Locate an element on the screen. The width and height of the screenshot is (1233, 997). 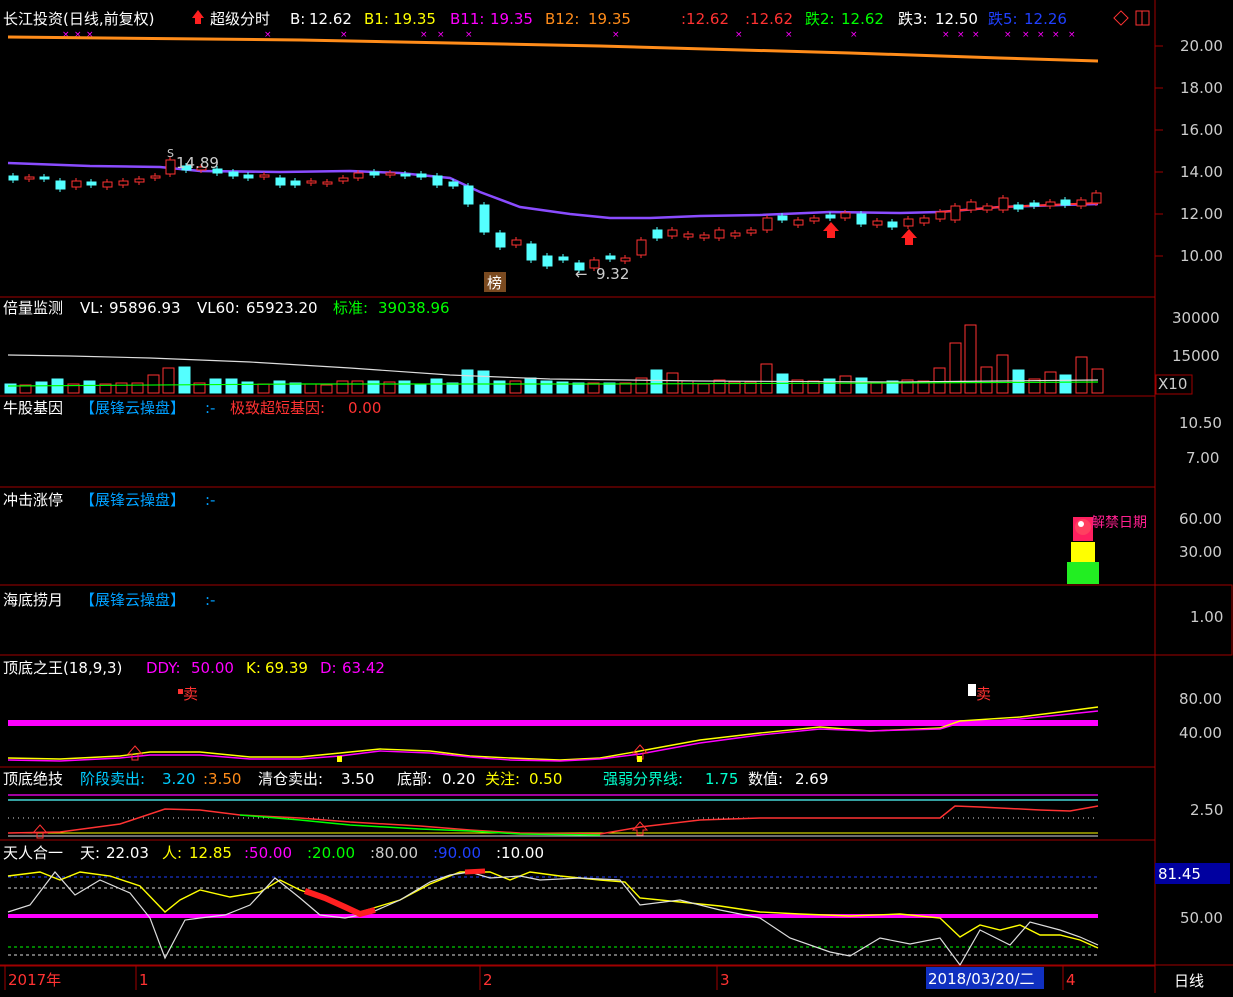
price-2: :12.62 is located at coordinates (769, 19).